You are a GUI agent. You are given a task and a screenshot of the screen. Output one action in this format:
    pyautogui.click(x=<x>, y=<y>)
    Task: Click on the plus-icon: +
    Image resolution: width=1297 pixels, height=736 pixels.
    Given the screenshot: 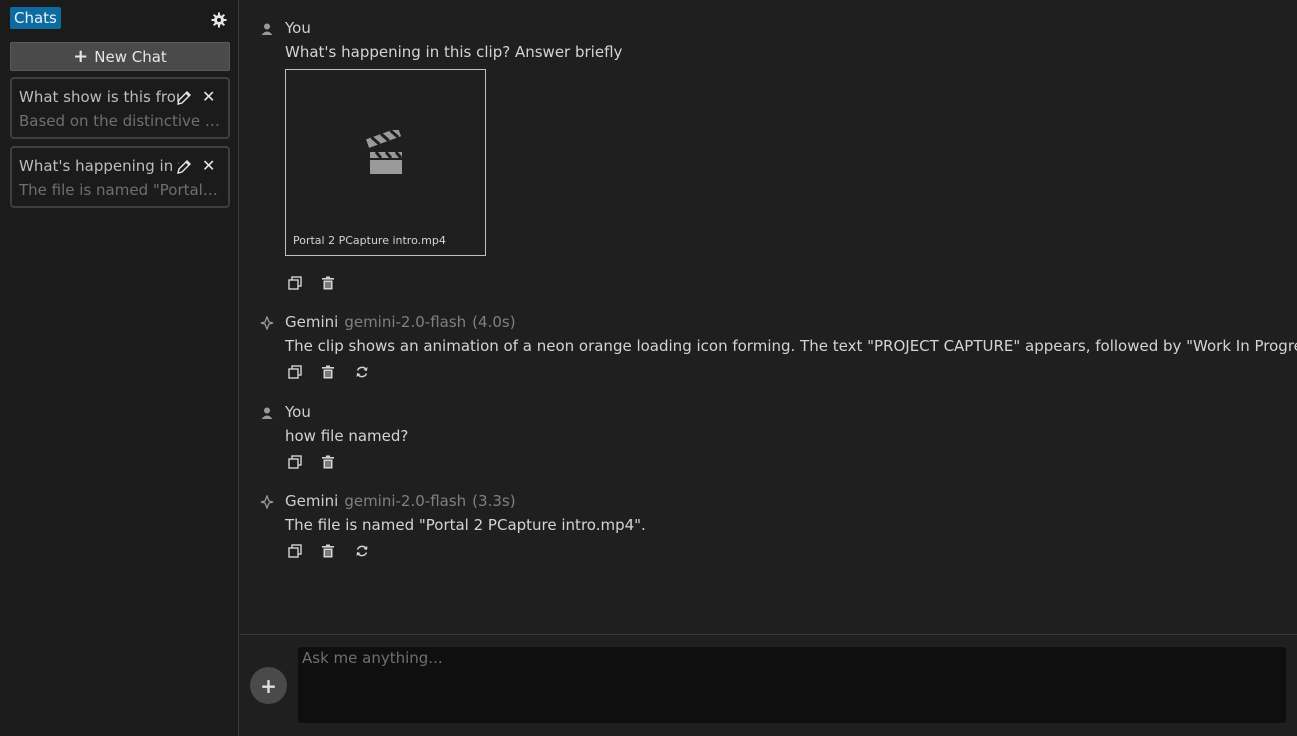 What is the action you would take?
    pyautogui.click(x=81, y=56)
    